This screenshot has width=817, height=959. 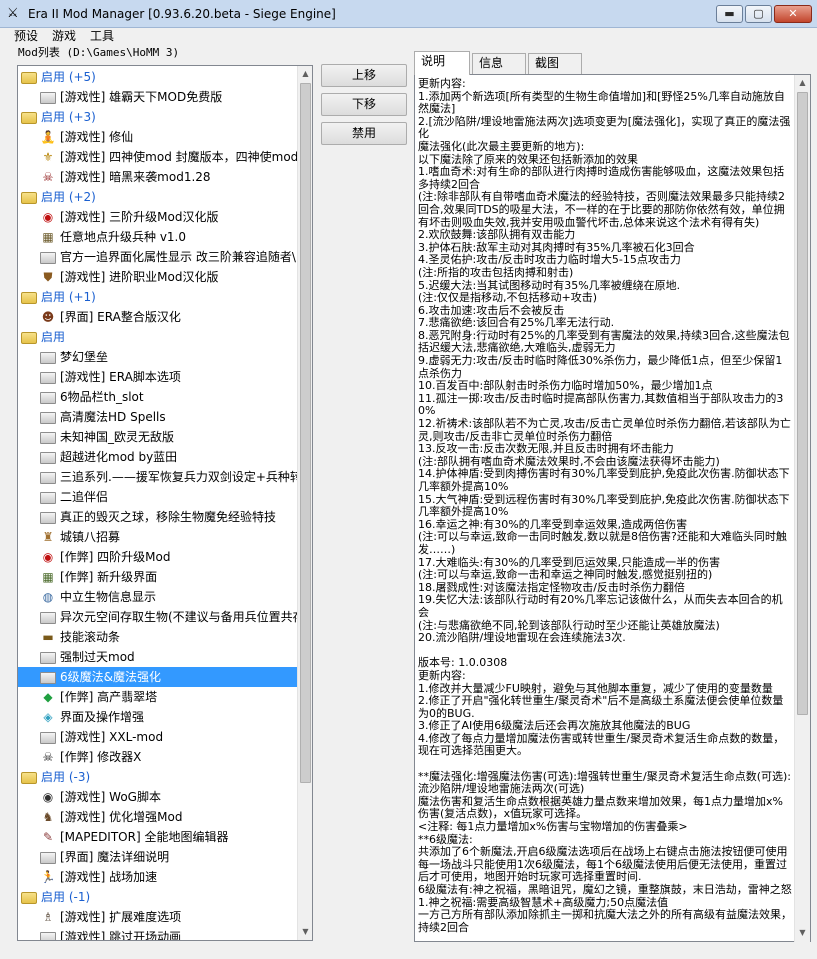 I want to click on move-down-button: 下移, so click(x=364, y=104).